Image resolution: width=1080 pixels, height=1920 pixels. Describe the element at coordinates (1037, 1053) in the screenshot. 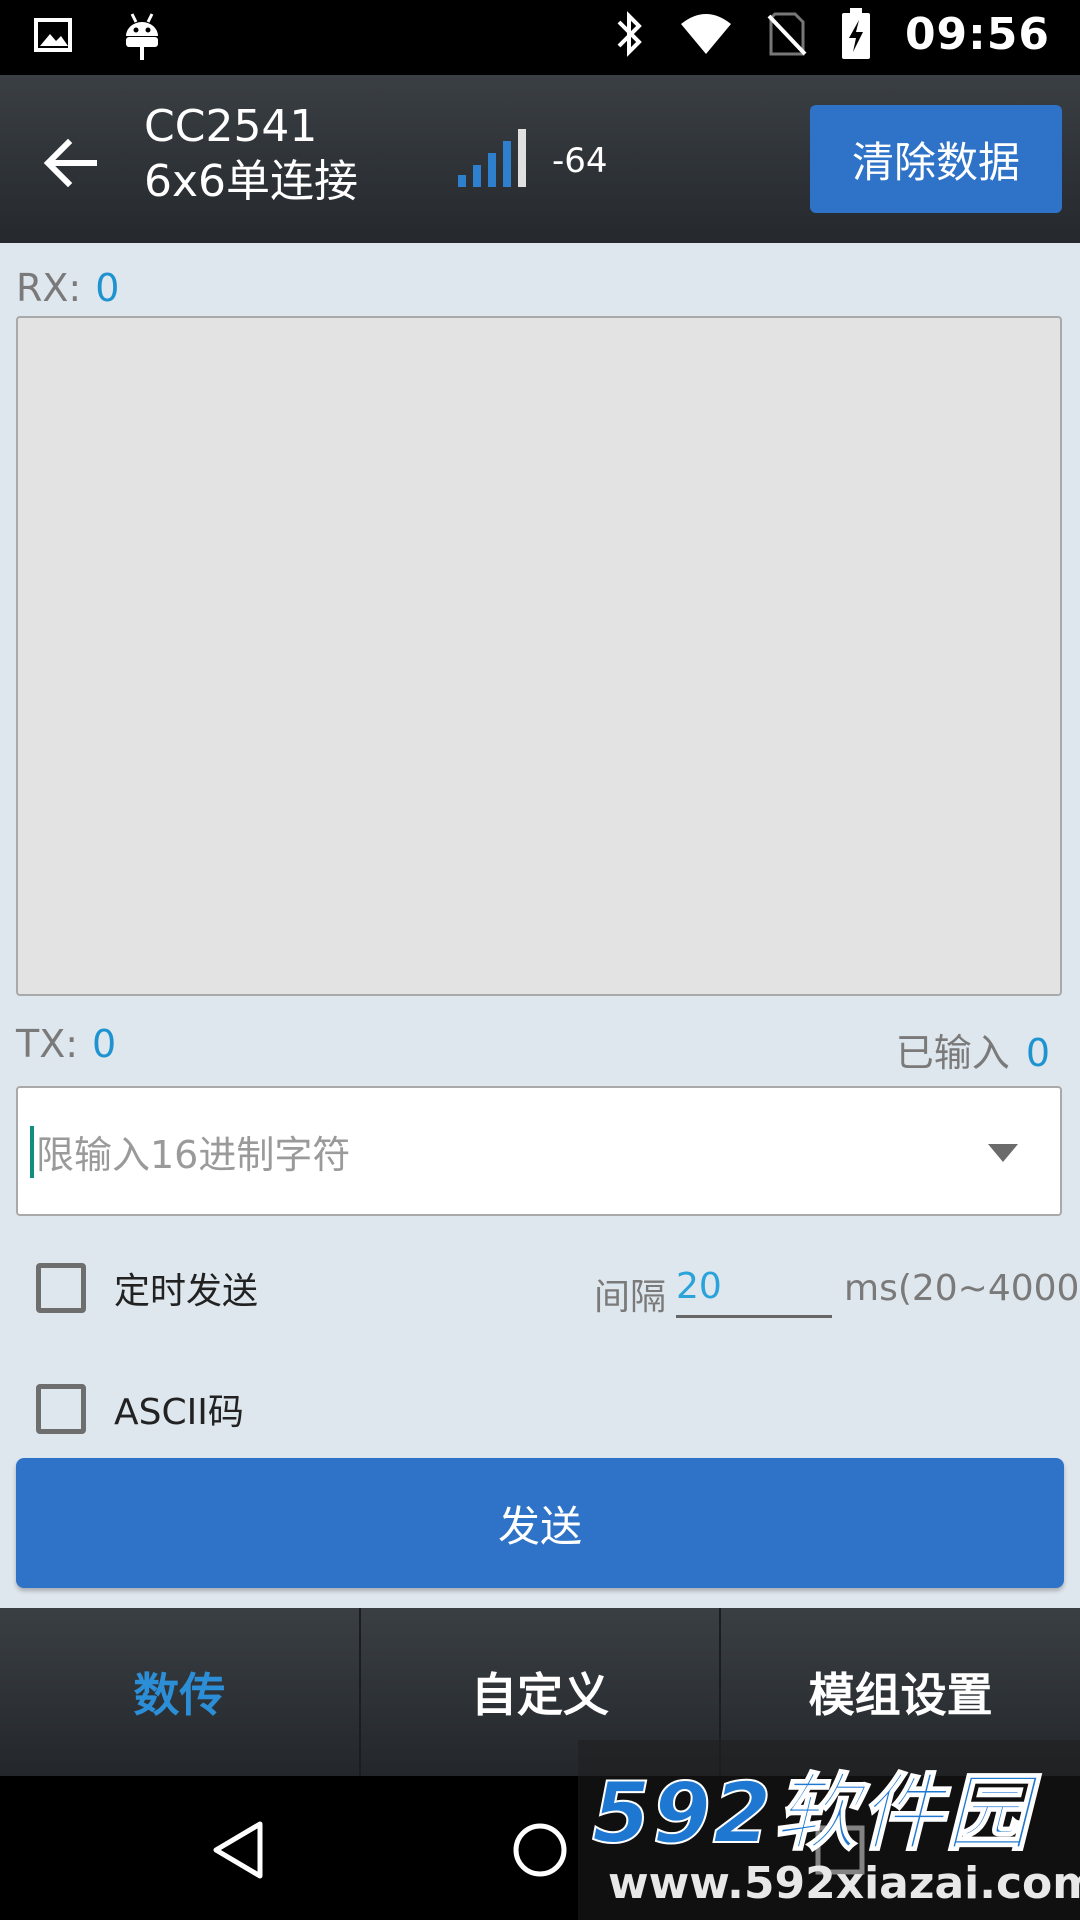

I see `input-count: 0` at that location.